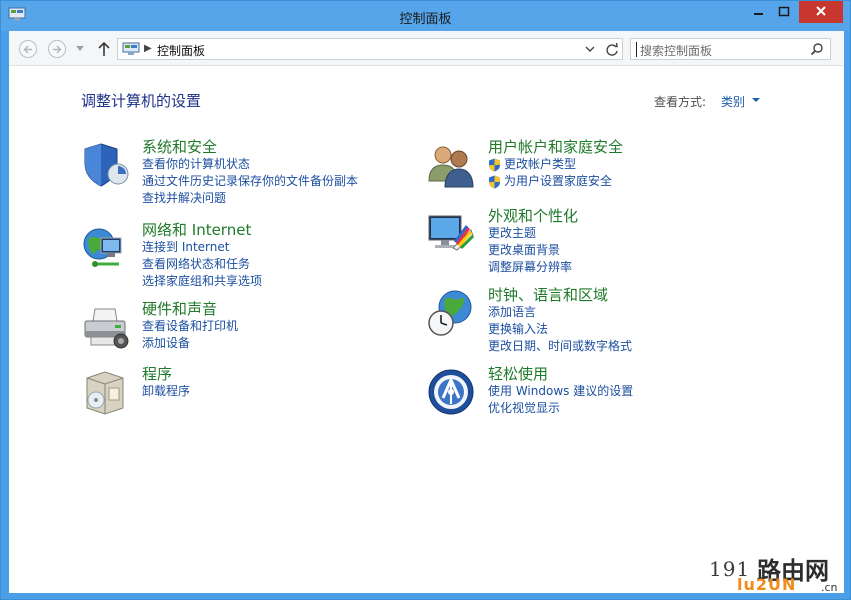 The width and height of the screenshot is (851, 600). Describe the element at coordinates (370, 49) in the screenshot. I see `address-bar: ▶ 控制面板` at that location.